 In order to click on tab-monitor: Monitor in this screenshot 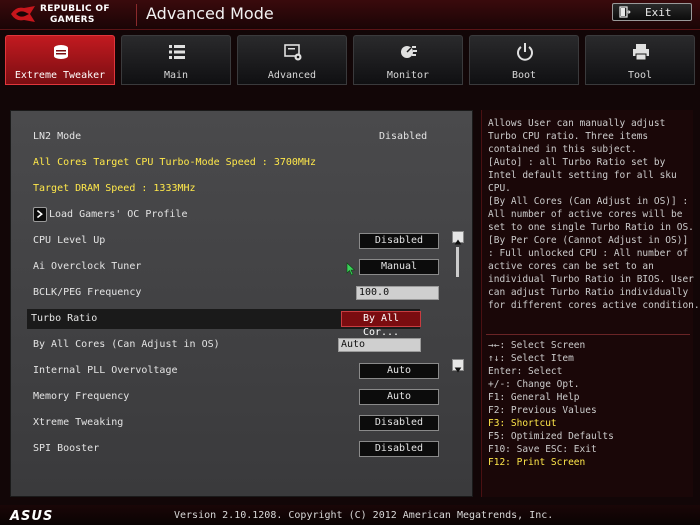, I will do `click(408, 60)`.